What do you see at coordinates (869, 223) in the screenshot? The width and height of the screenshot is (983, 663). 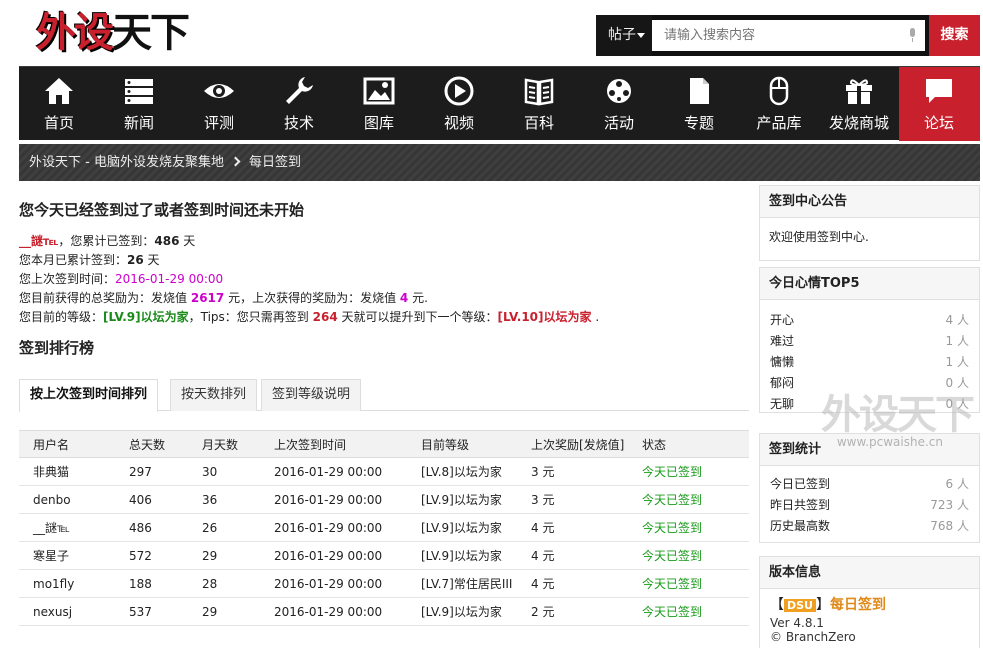 I see `notice-panel: 签到中心公告 欢迎使用签到中心.` at bounding box center [869, 223].